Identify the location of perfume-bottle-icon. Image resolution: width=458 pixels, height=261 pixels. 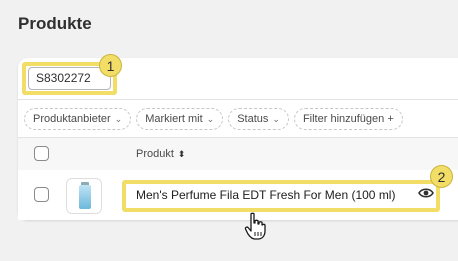
(85, 197).